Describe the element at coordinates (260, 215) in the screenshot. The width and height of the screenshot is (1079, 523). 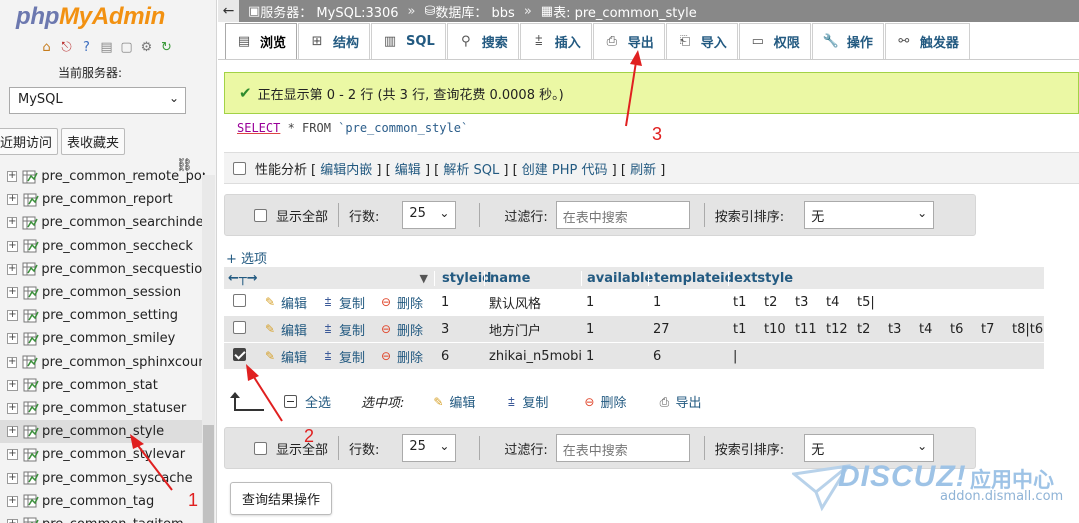
I see `show-all-checkbox` at that location.